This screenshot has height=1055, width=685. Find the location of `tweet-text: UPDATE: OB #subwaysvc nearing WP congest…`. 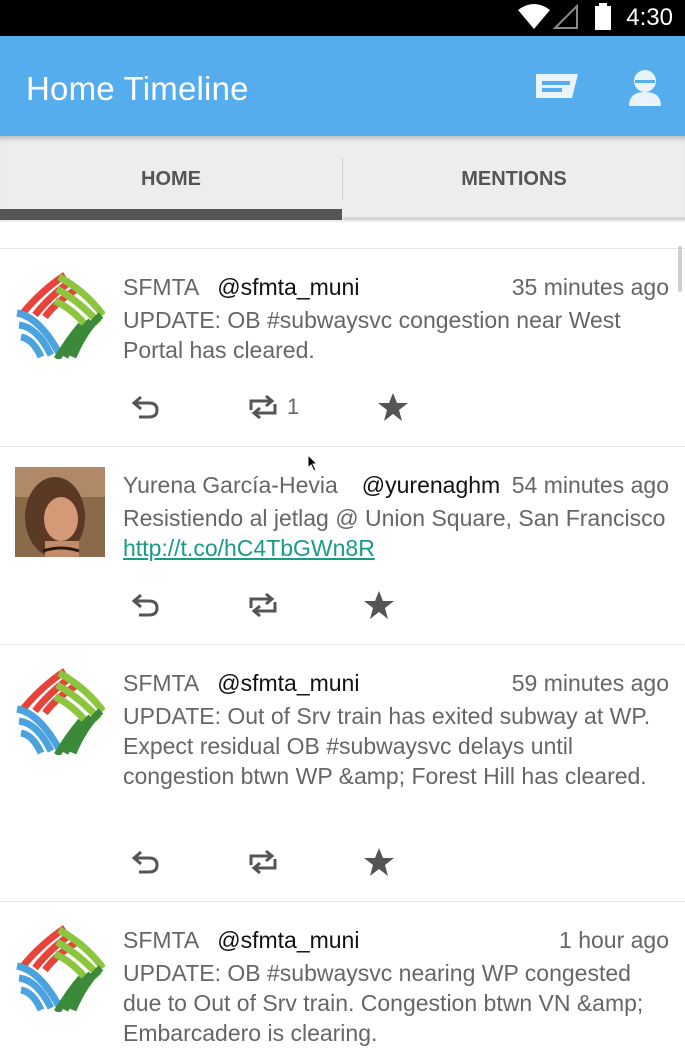

tweet-text: UPDATE: OB #subwaysvc nearing WP congest… is located at coordinates (396, 1003).